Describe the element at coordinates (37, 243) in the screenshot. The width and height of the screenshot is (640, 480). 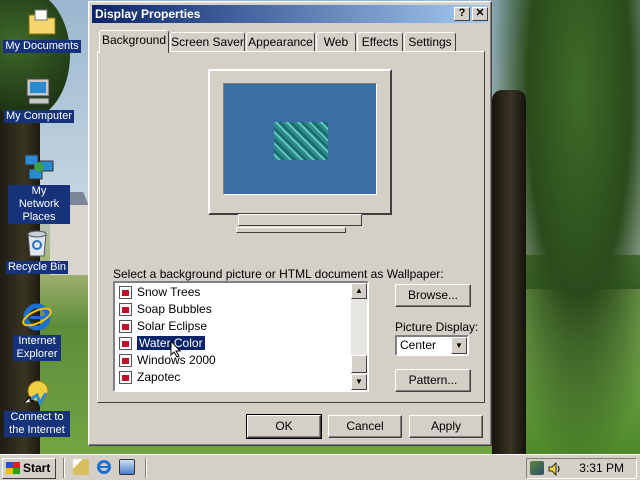
I see `recycle-bin-icon` at that location.